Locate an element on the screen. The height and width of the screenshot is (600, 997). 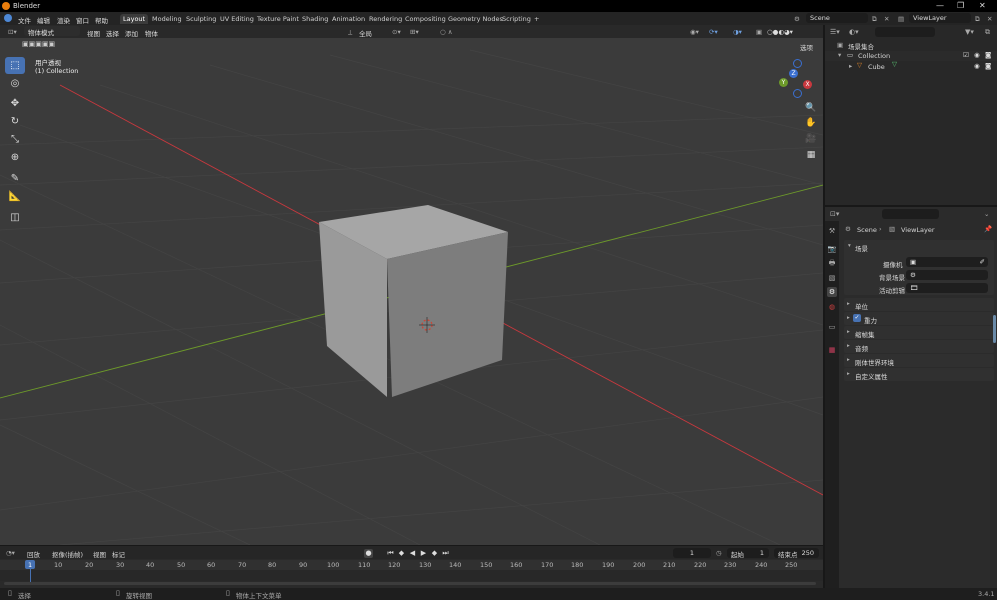
panel-gravity: ▸ ✓ 重力 is located at coordinates (919, 318).